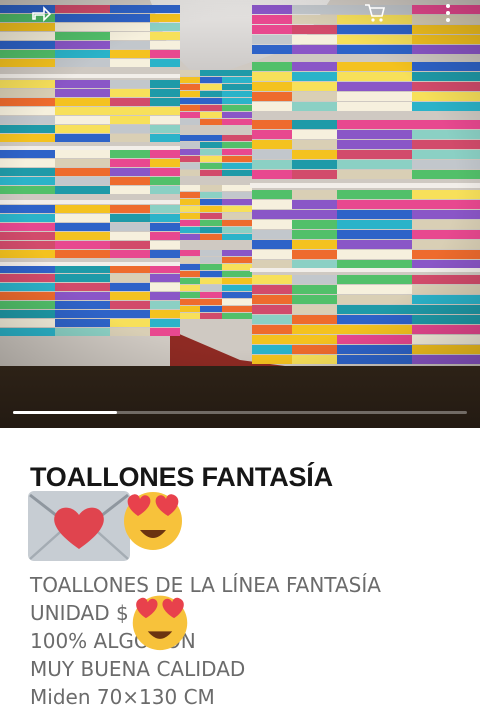 This screenshot has width=480, height=726. Describe the element at coordinates (41, 13) in the screenshot. I see `share-icon` at that location.